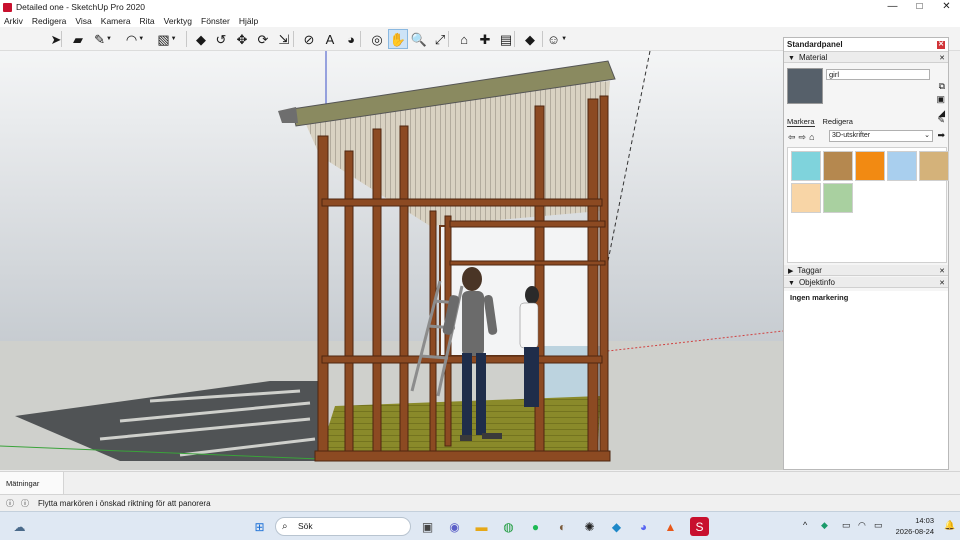 This screenshot has height=540, width=960. What do you see at coordinates (941, 120) in the screenshot?
I see `eyedropper-icon: ✎` at bounding box center [941, 120].